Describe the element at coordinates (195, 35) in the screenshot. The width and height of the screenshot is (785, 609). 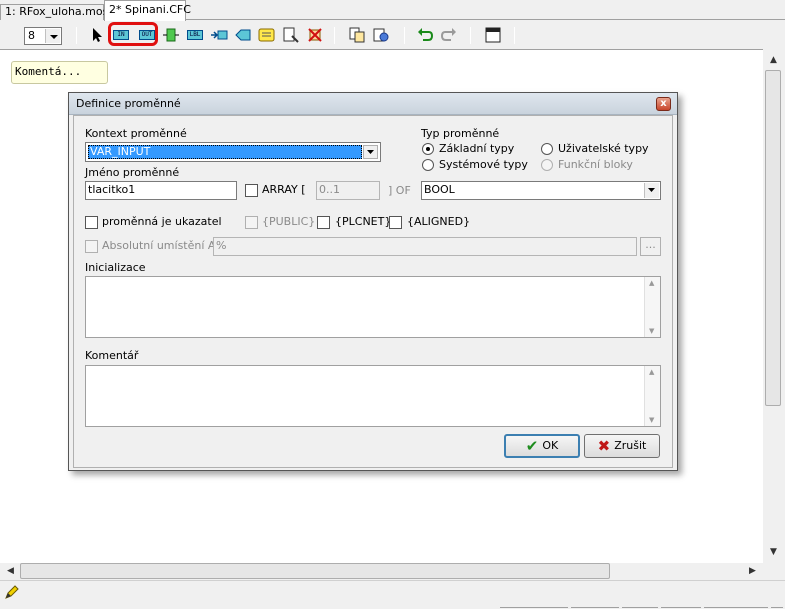
I see `label-icon: LBL` at that location.